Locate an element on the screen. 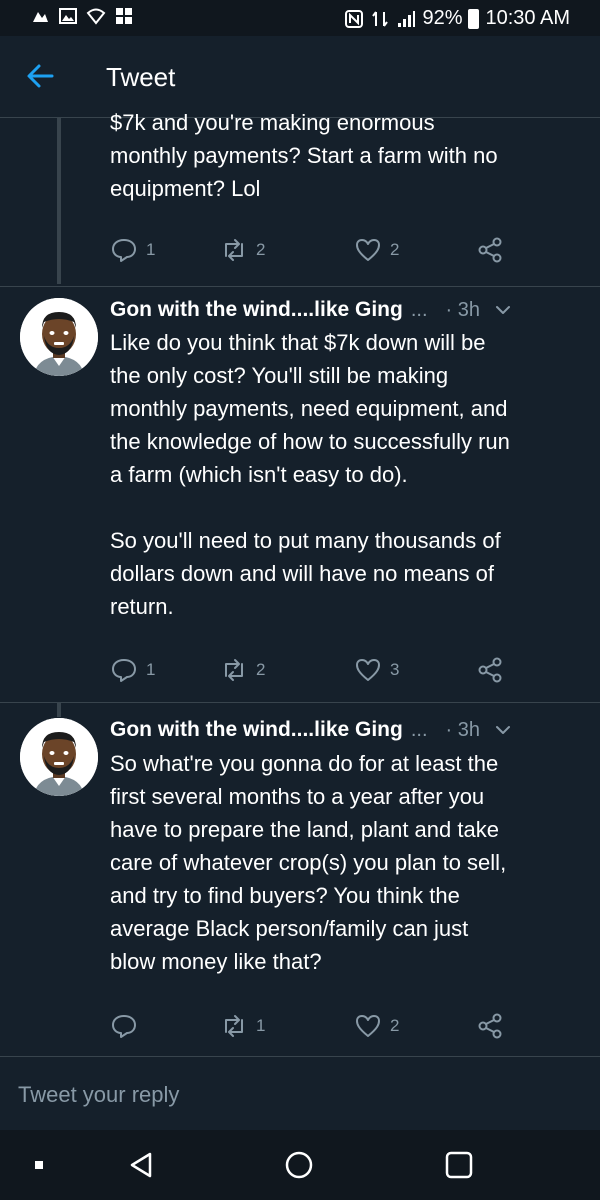  battery-icon is located at coordinates (474, 18).